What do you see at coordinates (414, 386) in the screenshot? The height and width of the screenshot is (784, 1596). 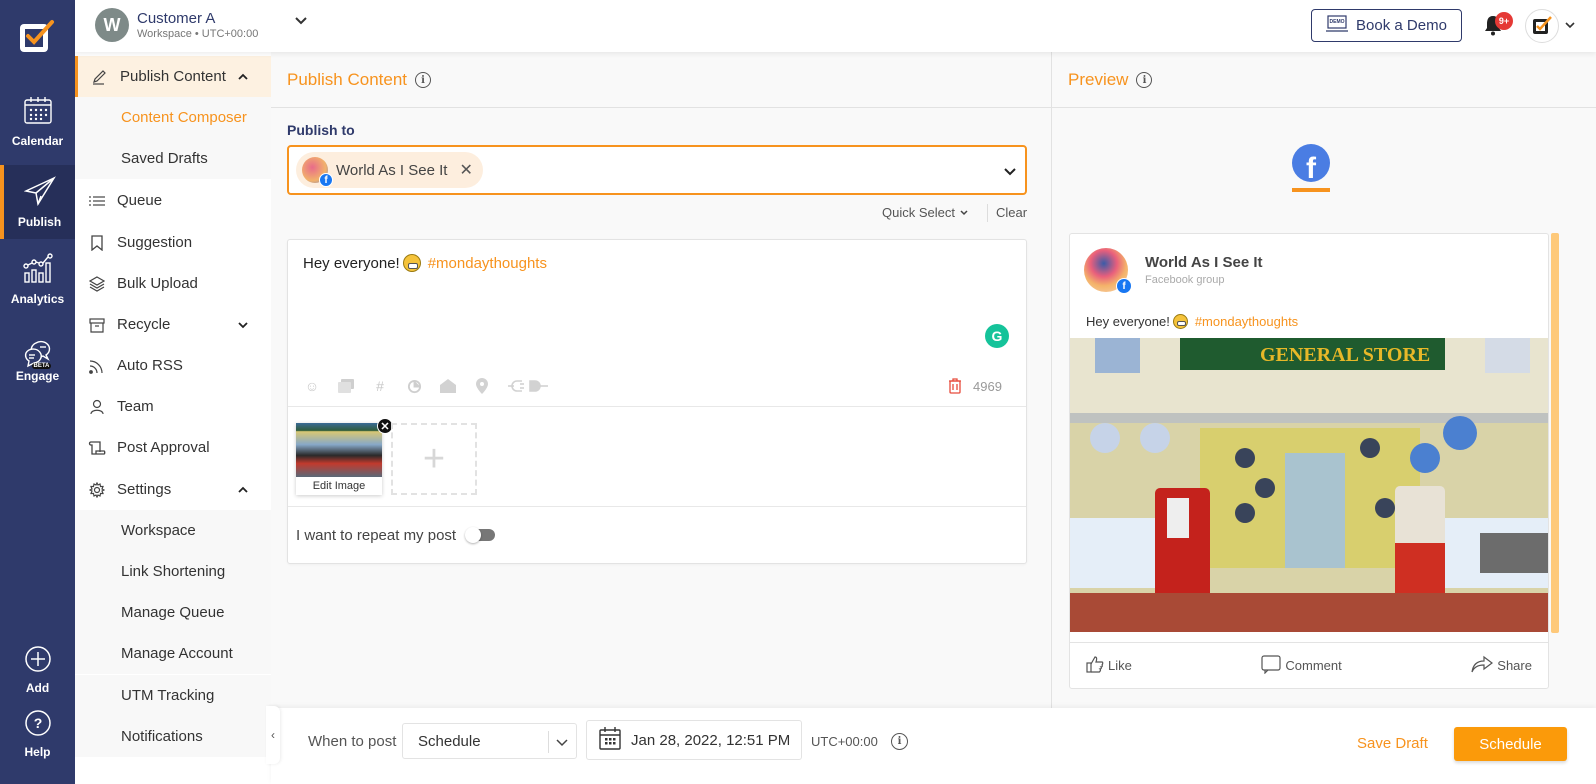 I see `pie-chart-icon` at bounding box center [414, 386].